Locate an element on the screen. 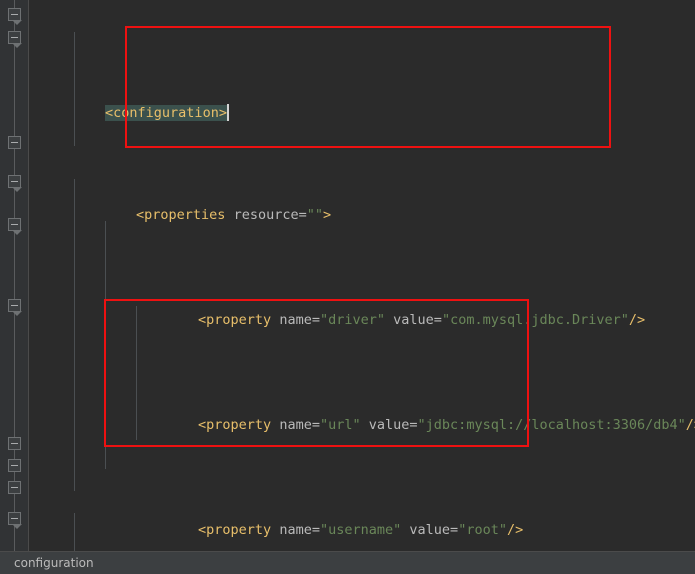 The width and height of the screenshot is (695, 574). fold-marker-configuration is located at coordinates (15, 16).